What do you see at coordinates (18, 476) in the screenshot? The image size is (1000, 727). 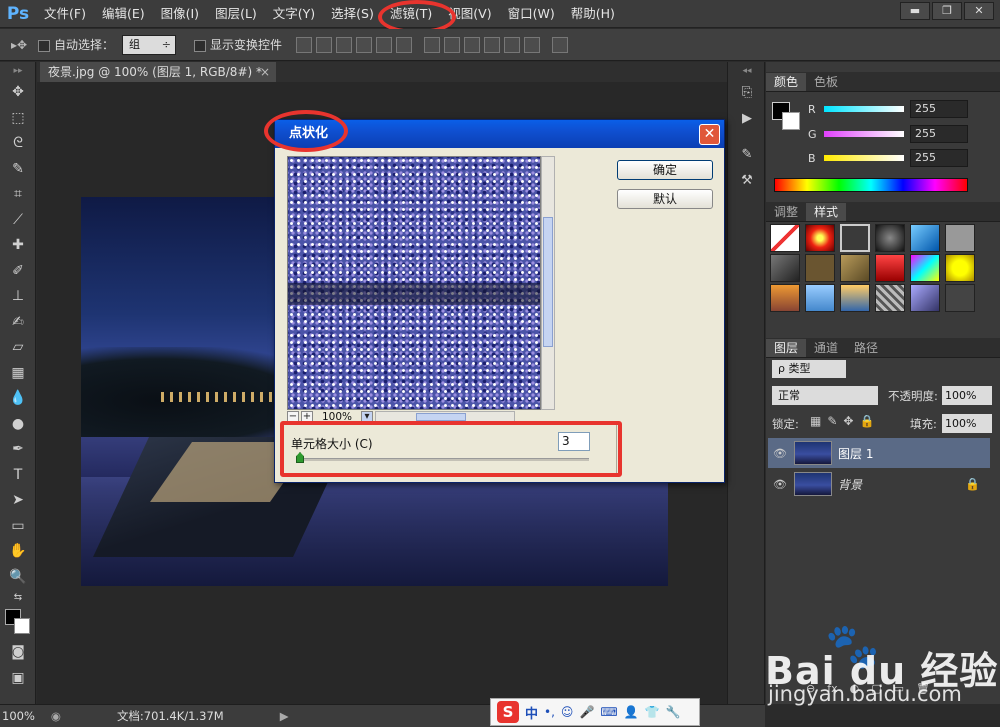 I see `type-tool-icon: T` at bounding box center [18, 476].